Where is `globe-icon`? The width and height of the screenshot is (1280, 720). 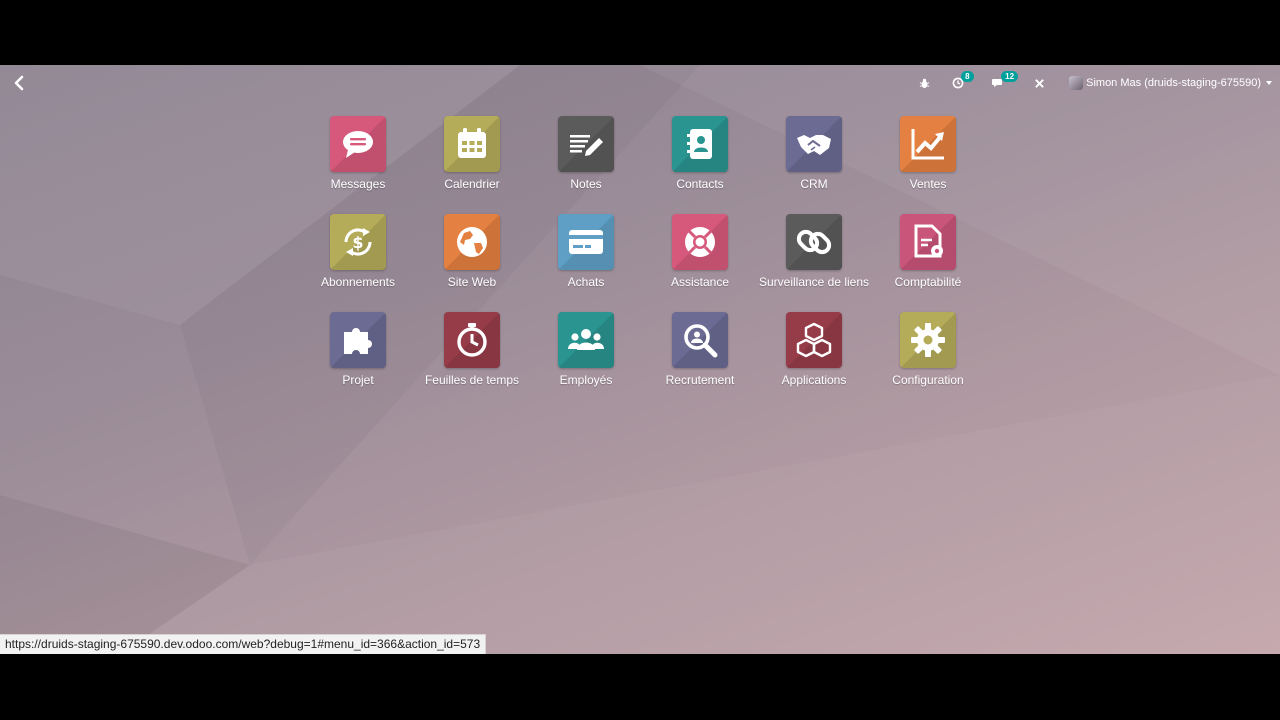
globe-icon is located at coordinates (472, 242).